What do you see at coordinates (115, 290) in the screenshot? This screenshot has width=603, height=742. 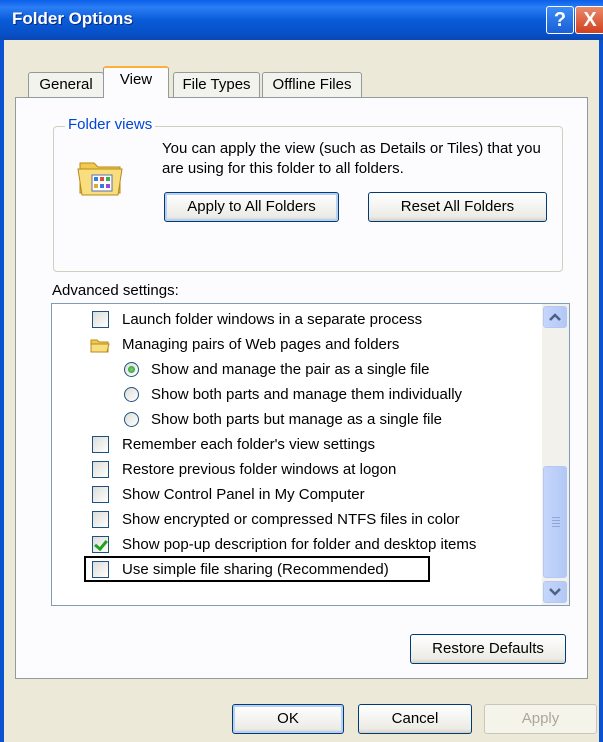 I see `advanced-settings-label: Advanced settings:` at bounding box center [115, 290].